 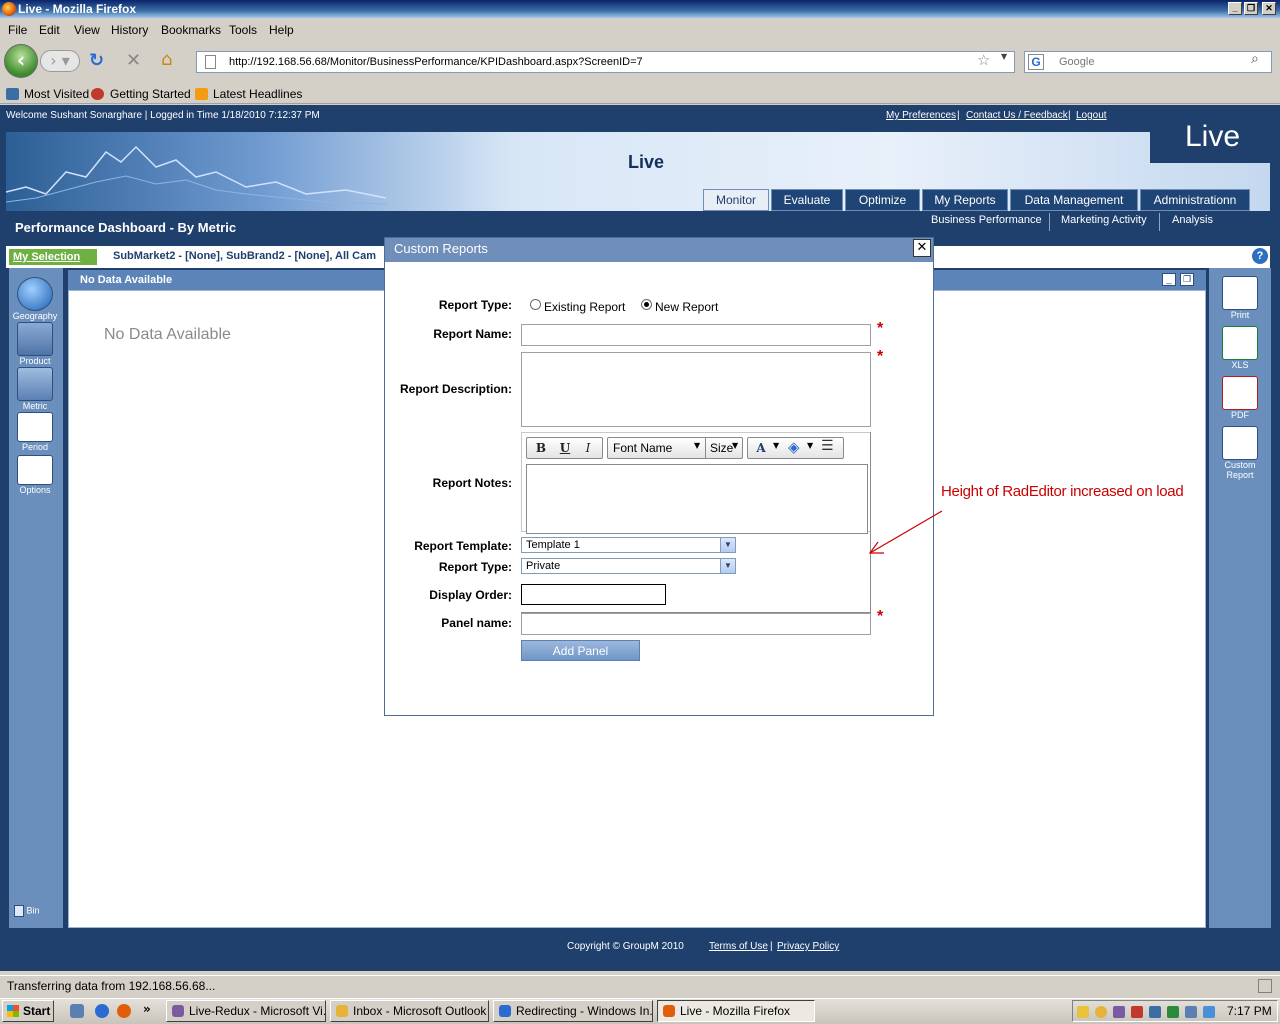 I want to click on tab-my-reports: My Reports, so click(x=965, y=200).